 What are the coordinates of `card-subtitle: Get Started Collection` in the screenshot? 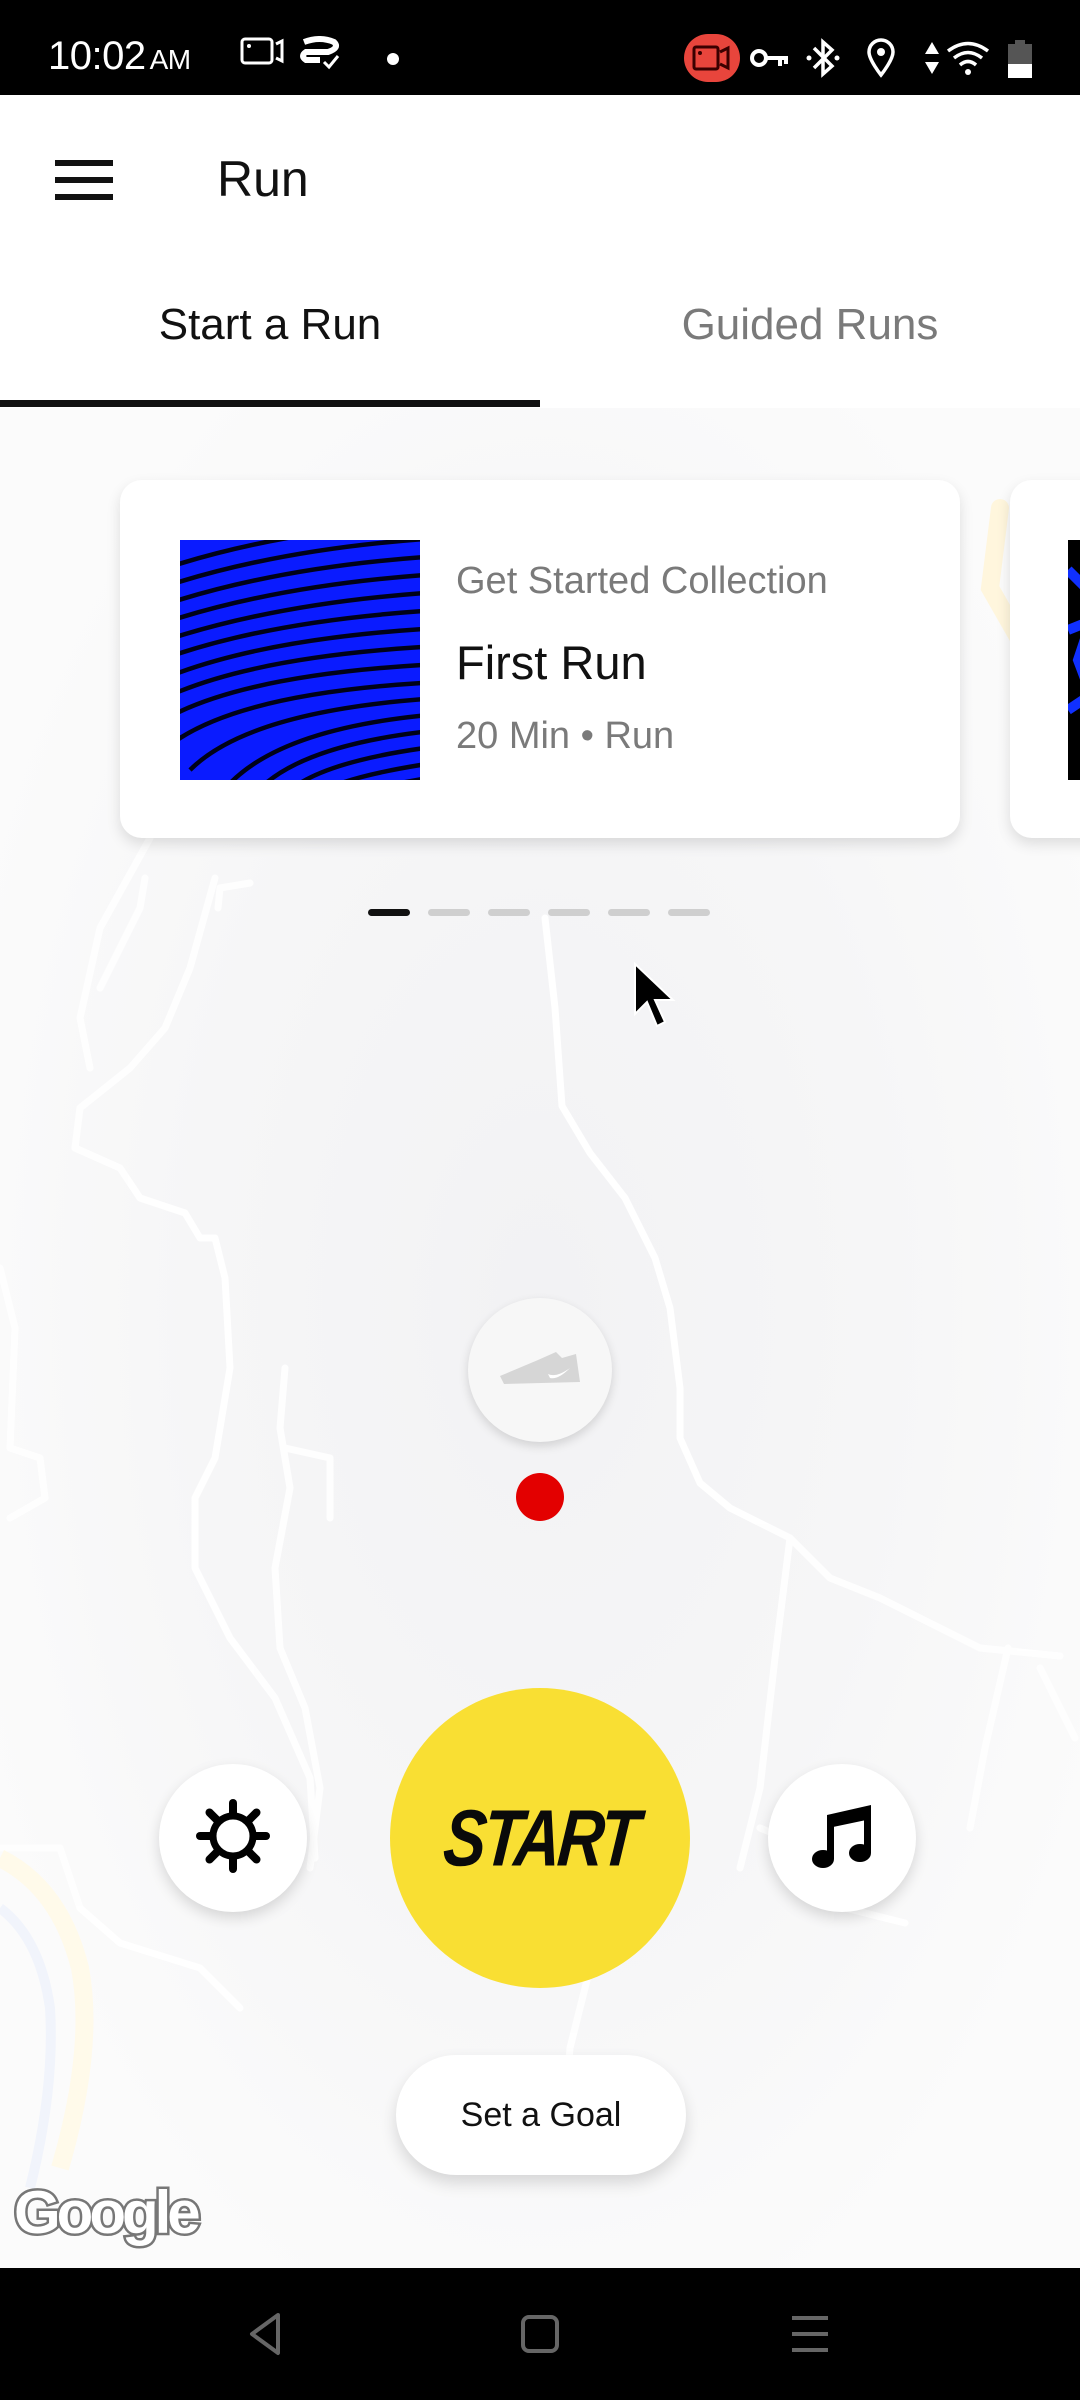 It's located at (642, 581).